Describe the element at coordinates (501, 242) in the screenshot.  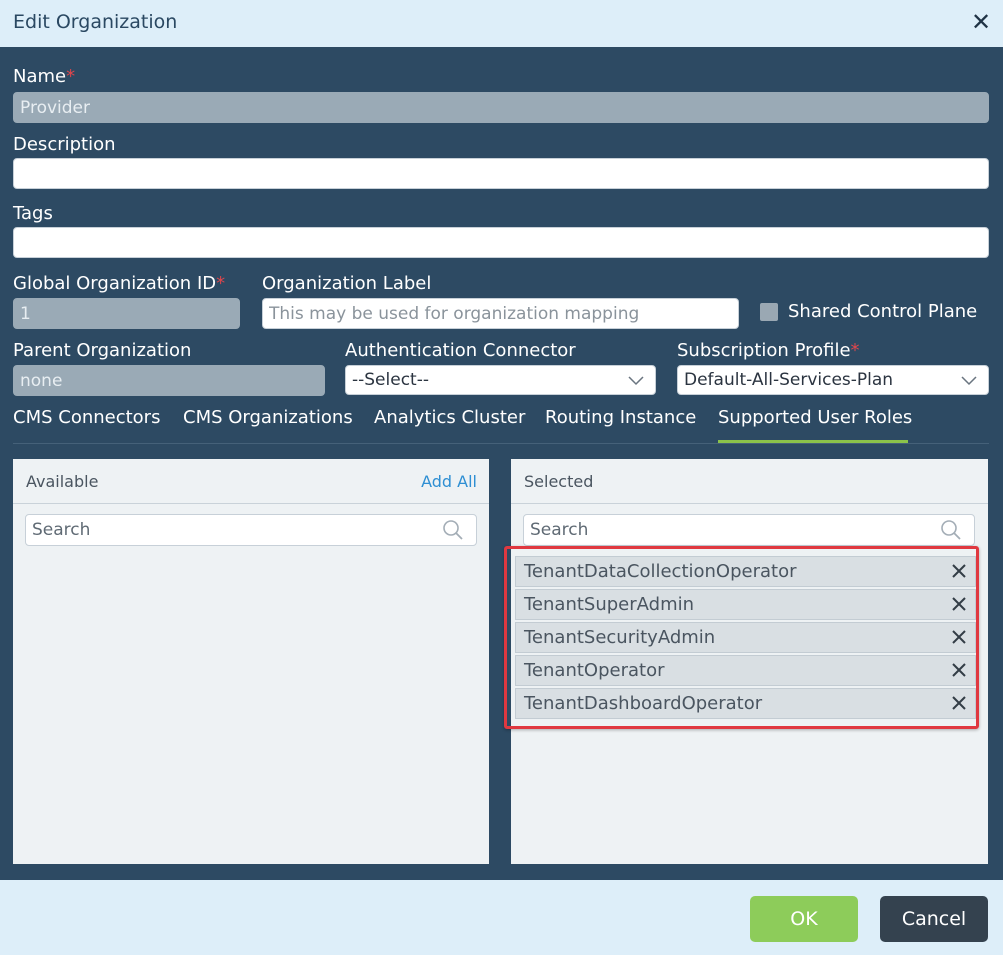
I see `tags-field` at that location.